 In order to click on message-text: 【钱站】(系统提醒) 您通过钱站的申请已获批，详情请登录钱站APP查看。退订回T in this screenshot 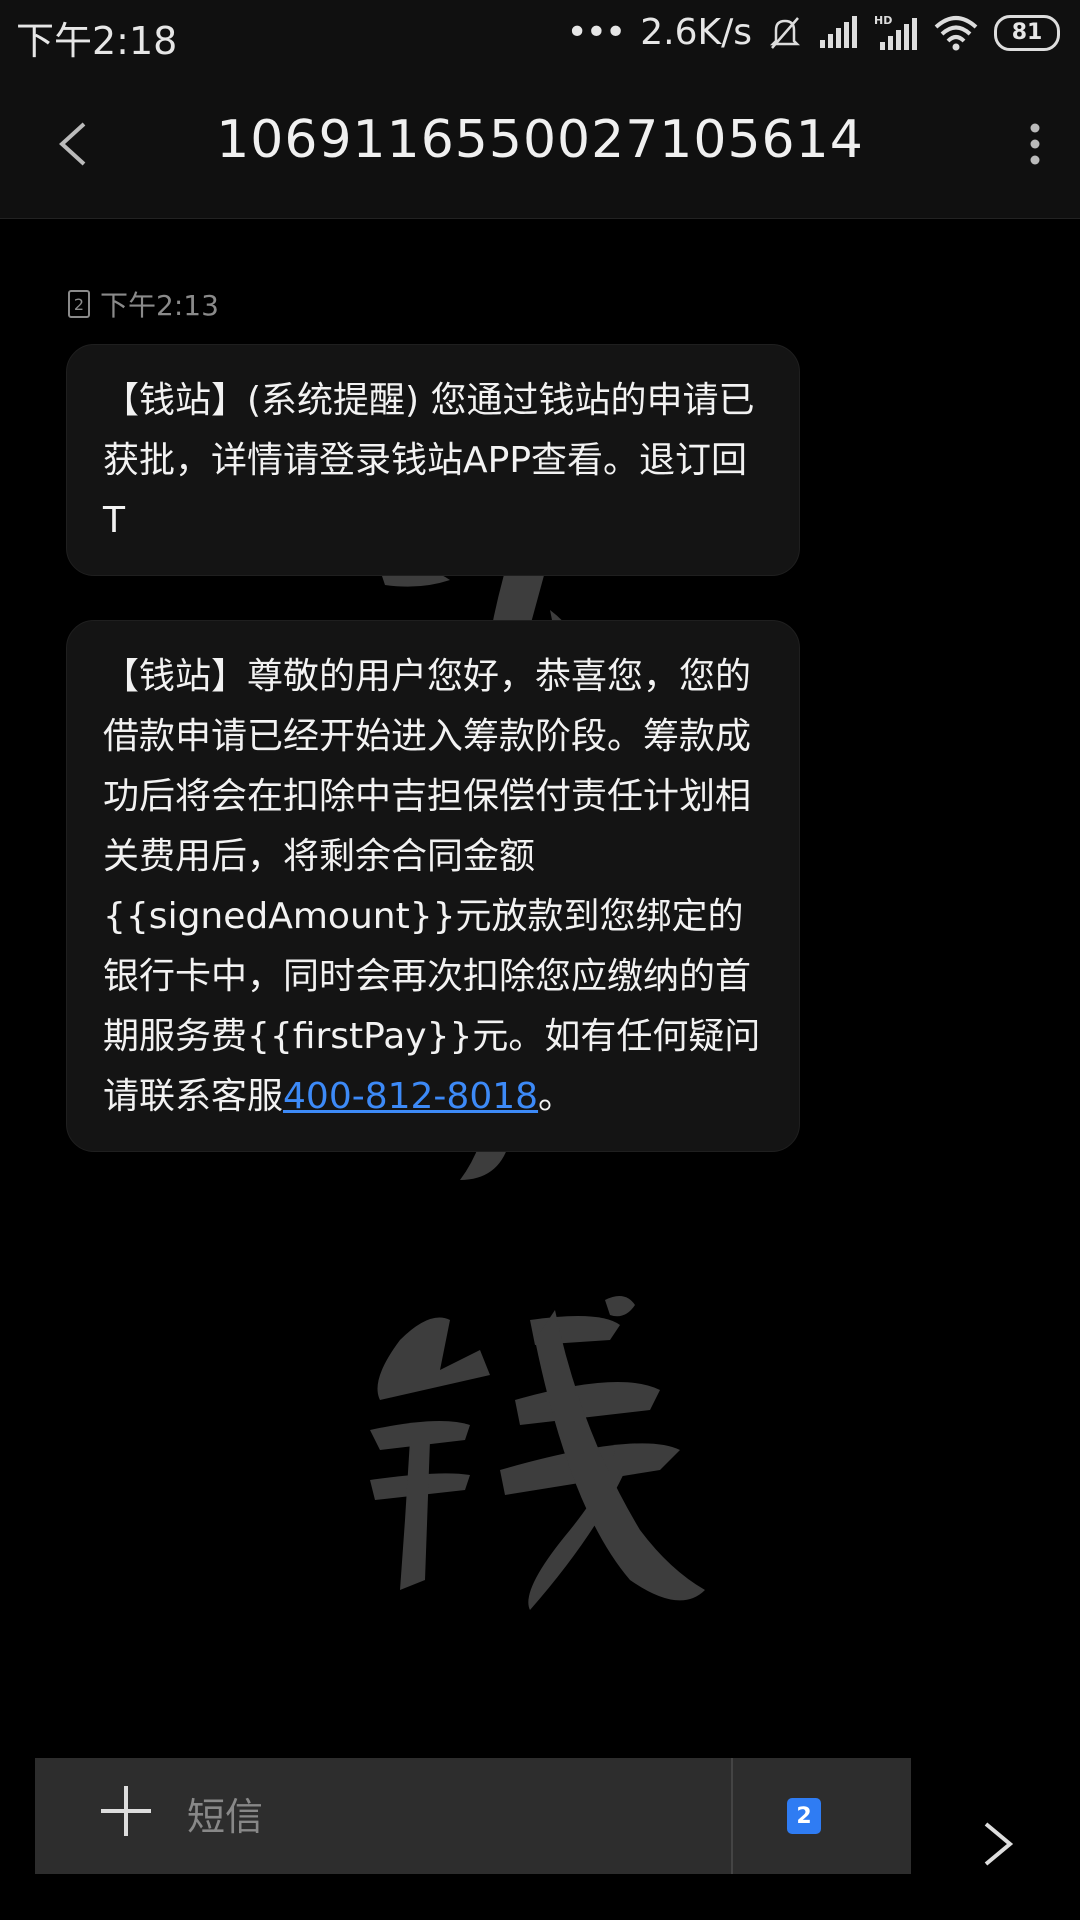, I will do `click(429, 460)`.